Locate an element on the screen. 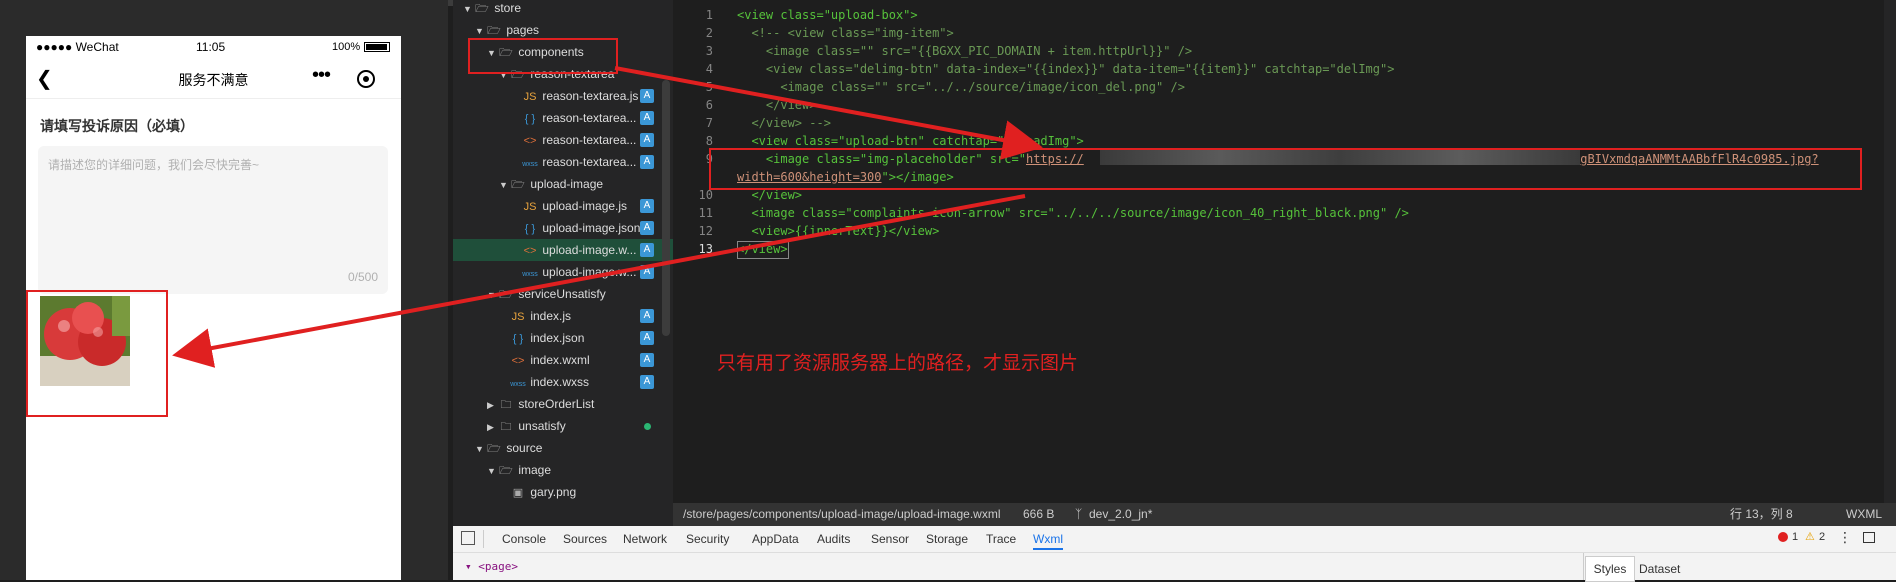 The height and width of the screenshot is (582, 1896). folder-icon: 🗀 is located at coordinates (506, 405).